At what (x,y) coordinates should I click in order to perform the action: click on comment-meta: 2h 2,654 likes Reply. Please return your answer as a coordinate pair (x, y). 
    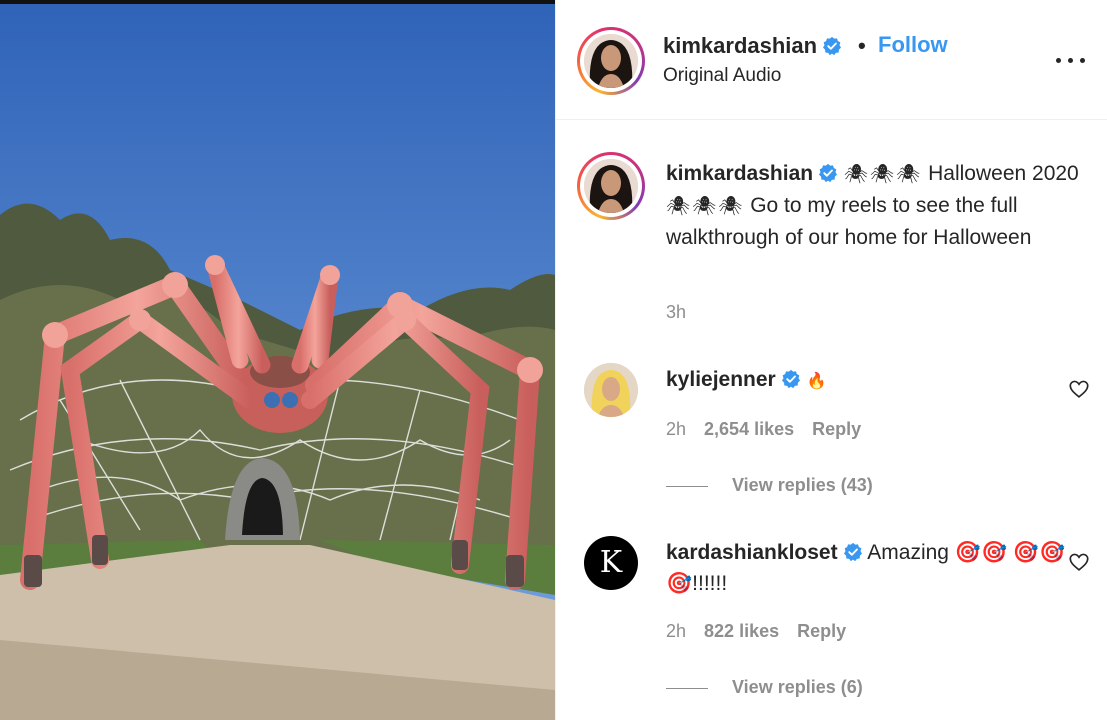
    Looking at the image, I should click on (772, 429).